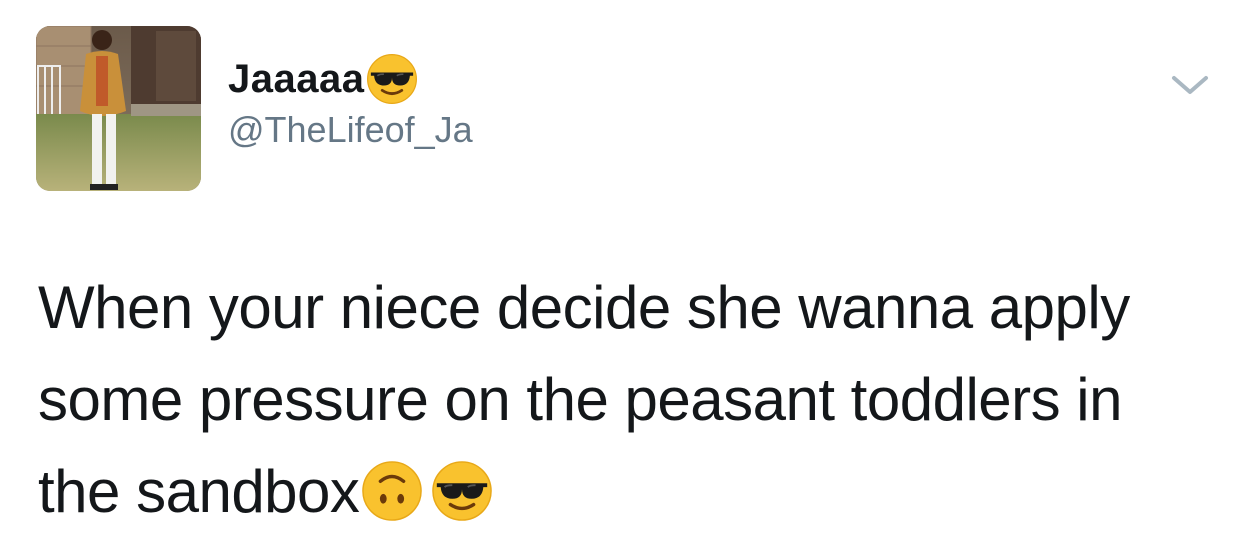 This screenshot has width=1242, height=548. I want to click on author-name-row: Jaaaaa, so click(323, 79).